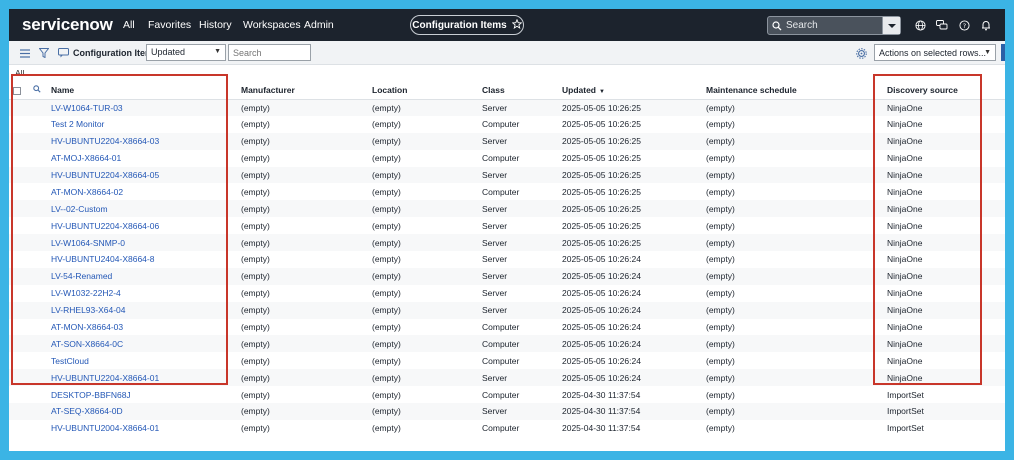 Image resolution: width=1014 pixels, height=460 pixels. Describe the element at coordinates (142, 327) in the screenshot. I see `ci-name-link: AT-MON-X8664-03` at that location.